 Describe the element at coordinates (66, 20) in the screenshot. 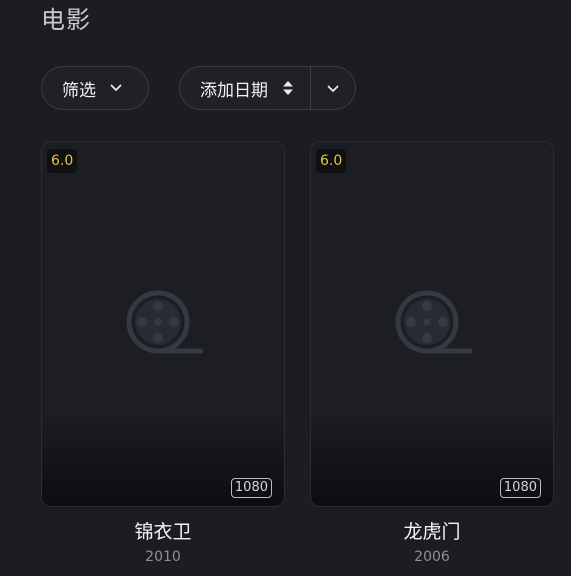

I see `page-title: 电影` at that location.